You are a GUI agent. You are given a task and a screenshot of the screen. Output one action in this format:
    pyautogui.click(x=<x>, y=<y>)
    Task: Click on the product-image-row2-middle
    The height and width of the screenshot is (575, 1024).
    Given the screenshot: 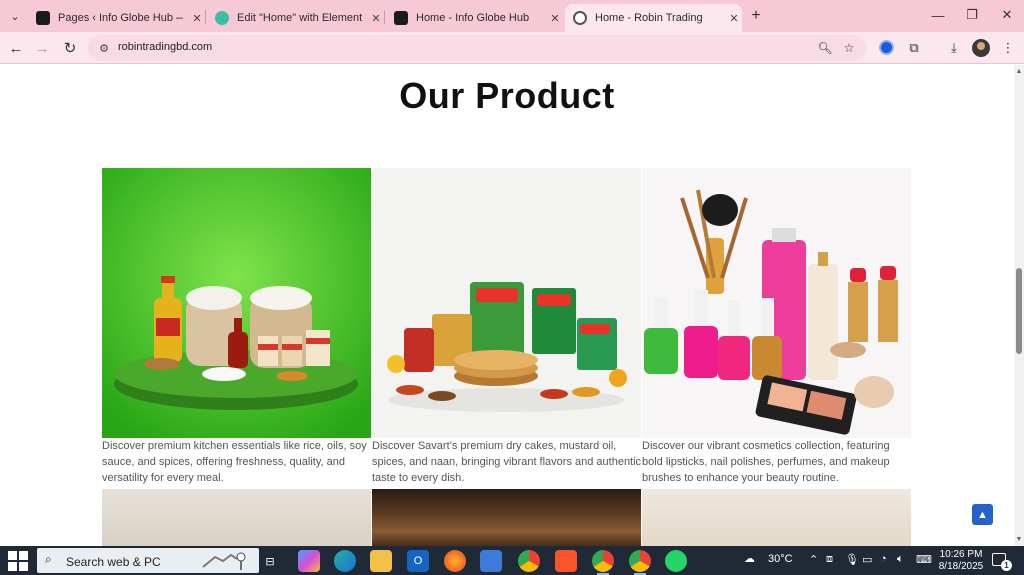 What is the action you would take?
    pyautogui.click(x=506, y=517)
    